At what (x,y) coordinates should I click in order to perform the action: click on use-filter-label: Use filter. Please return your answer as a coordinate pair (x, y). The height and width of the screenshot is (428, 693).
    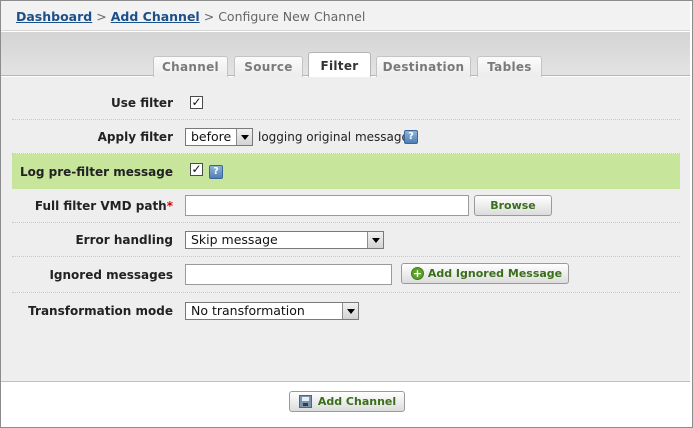
    Looking at the image, I should click on (141, 103).